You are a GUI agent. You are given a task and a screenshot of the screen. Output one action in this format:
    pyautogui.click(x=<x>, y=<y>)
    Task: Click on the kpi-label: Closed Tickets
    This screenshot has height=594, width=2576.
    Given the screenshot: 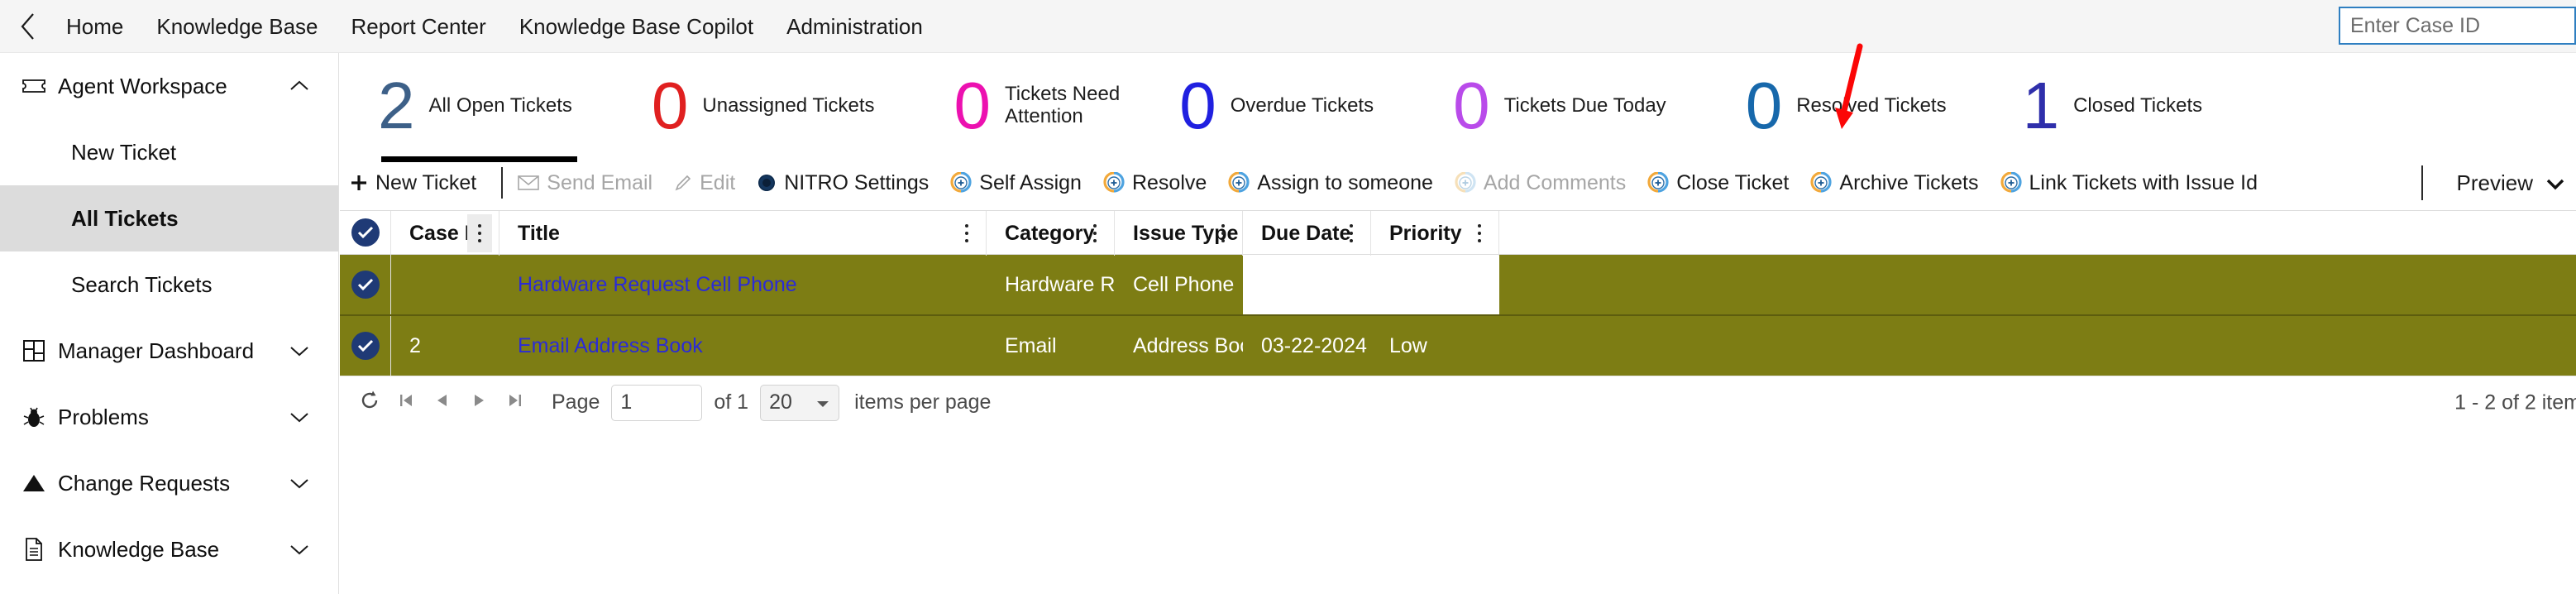 What is the action you would take?
    pyautogui.click(x=2138, y=105)
    